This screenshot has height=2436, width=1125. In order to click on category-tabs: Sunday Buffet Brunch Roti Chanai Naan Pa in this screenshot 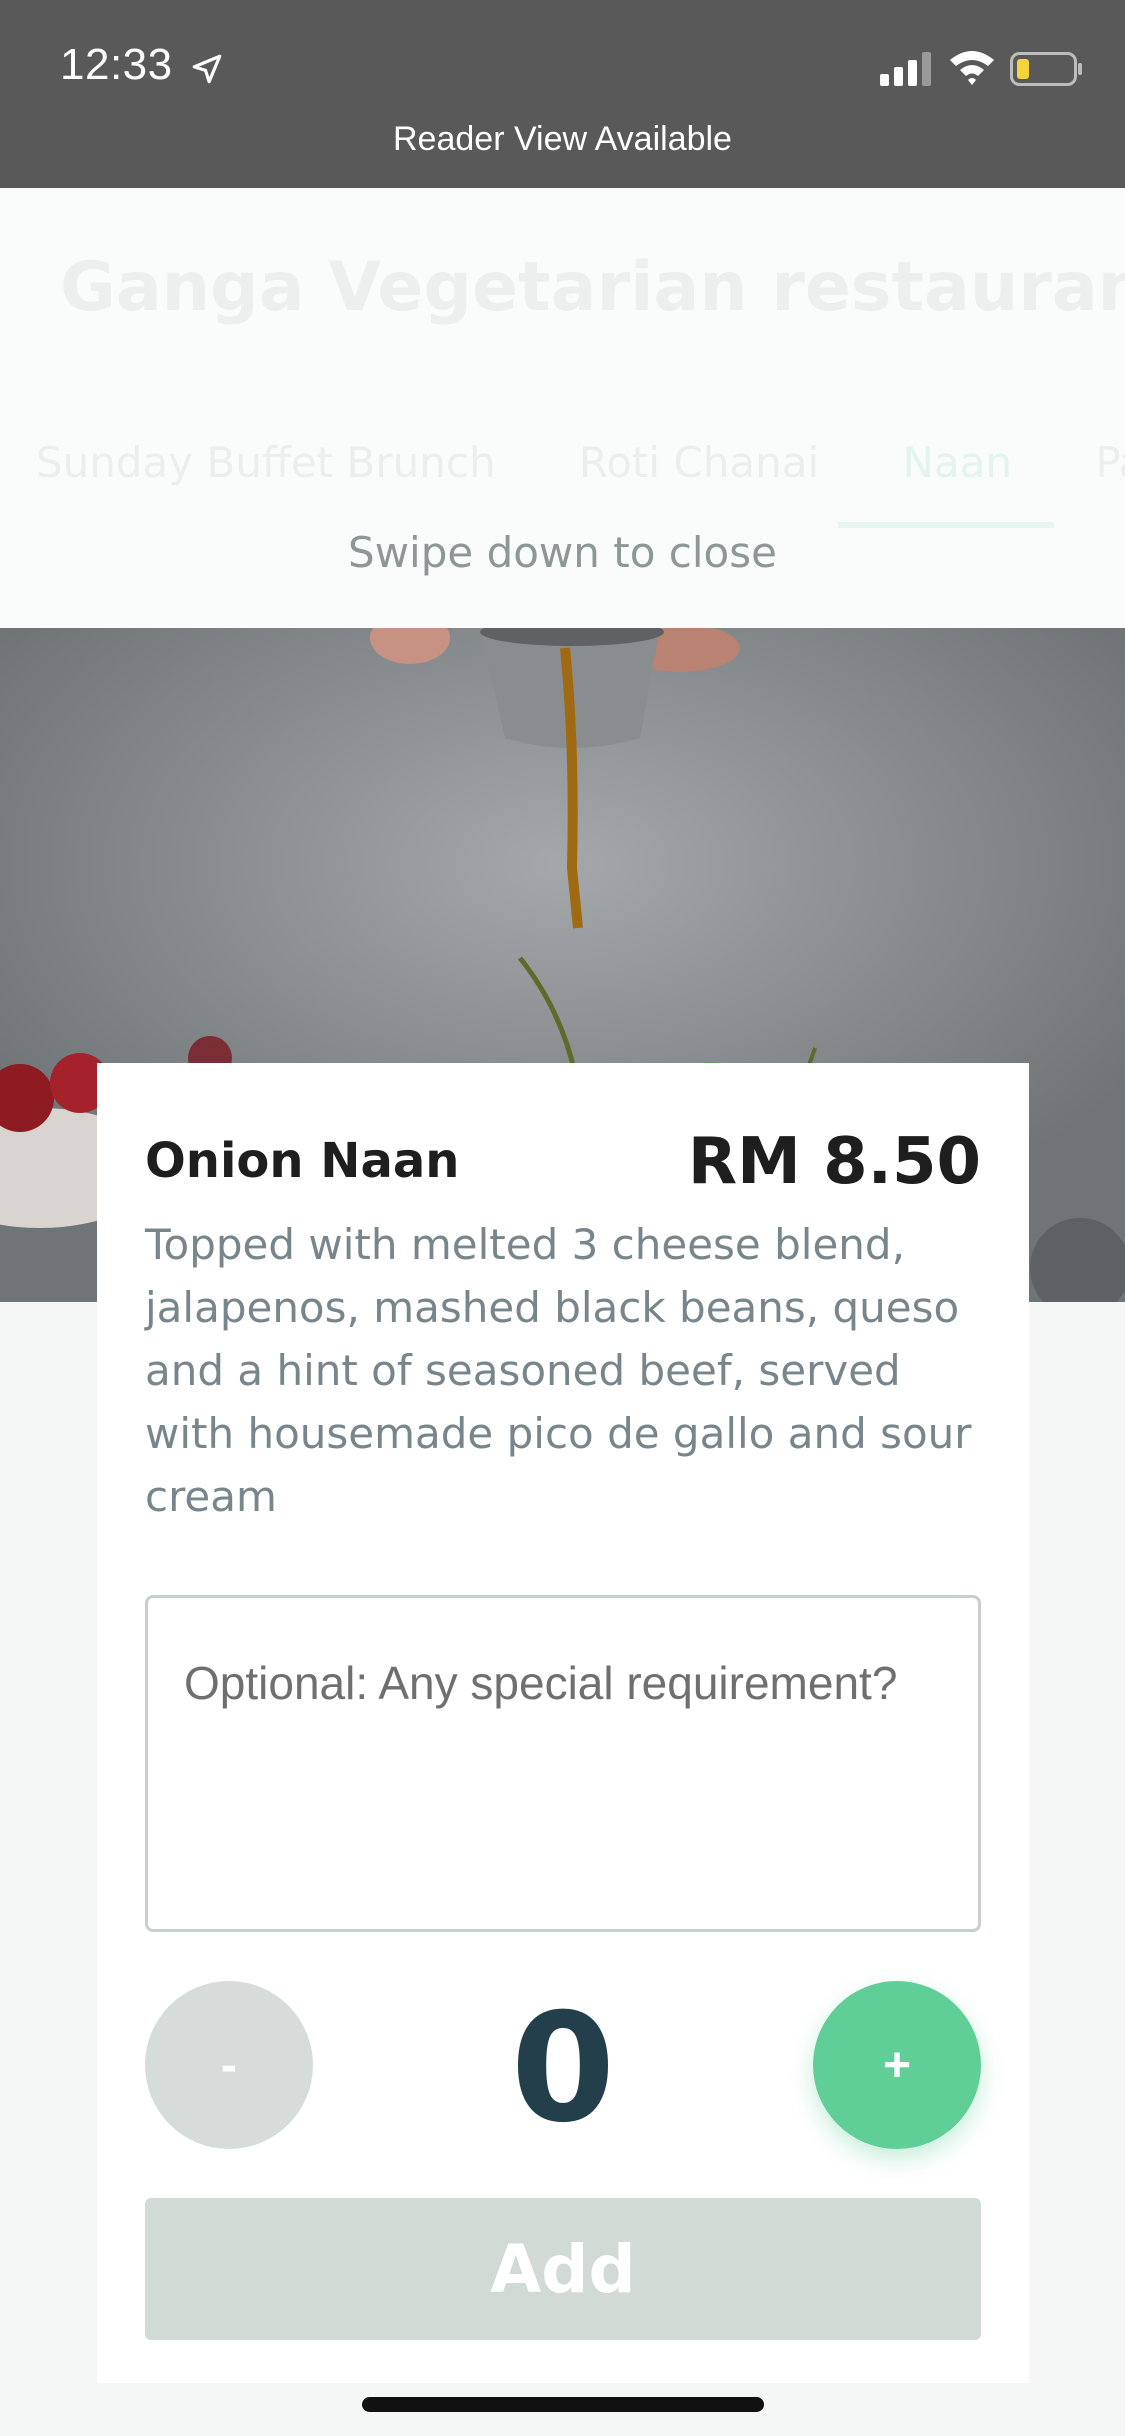, I will do `click(580, 462)`.